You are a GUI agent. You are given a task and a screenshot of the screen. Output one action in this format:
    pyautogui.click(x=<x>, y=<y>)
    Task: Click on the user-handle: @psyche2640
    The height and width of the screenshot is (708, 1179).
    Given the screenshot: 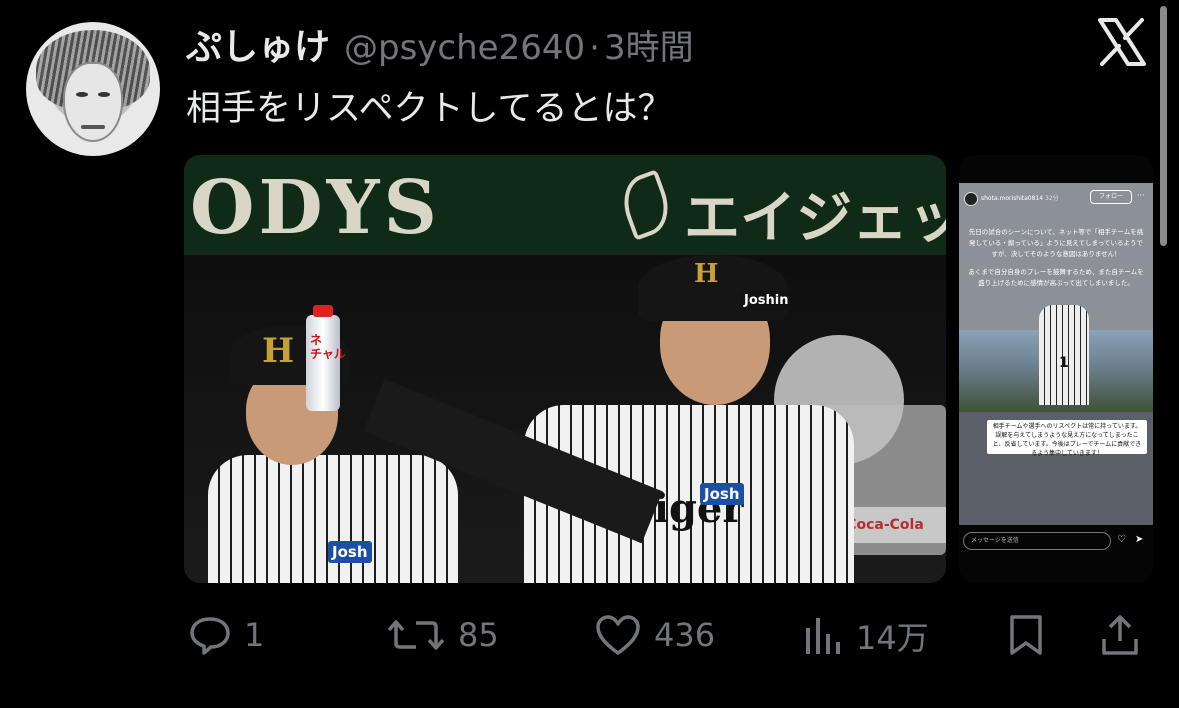 What is the action you would take?
    pyautogui.click(x=464, y=48)
    